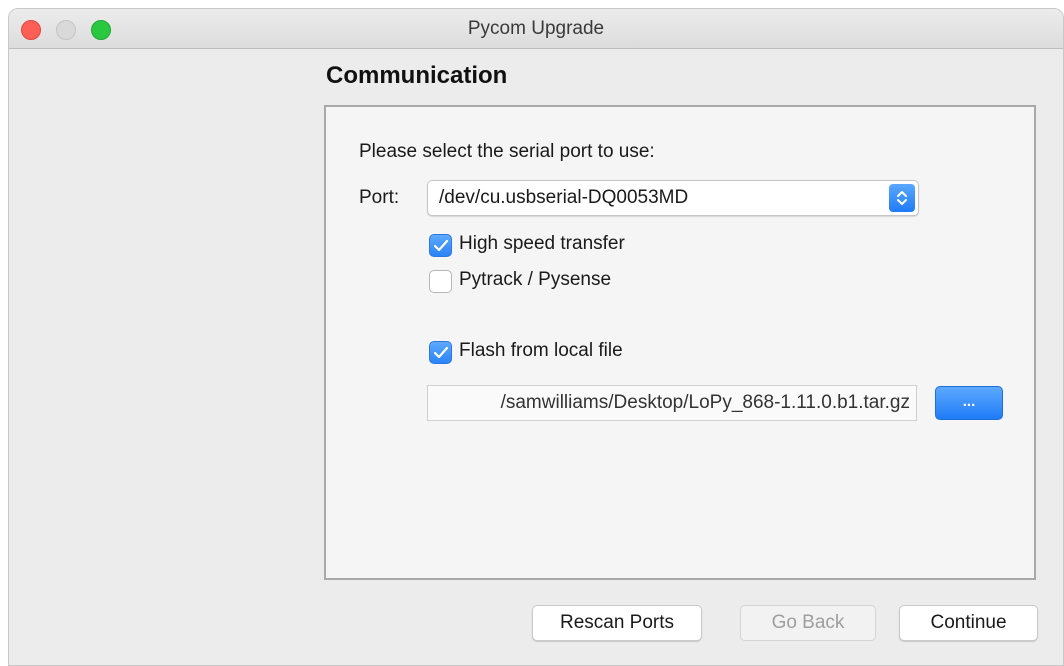 Image resolution: width=1064 pixels, height=666 pixels. Describe the element at coordinates (902, 198) in the screenshot. I see `updown-arrows-icon` at that location.